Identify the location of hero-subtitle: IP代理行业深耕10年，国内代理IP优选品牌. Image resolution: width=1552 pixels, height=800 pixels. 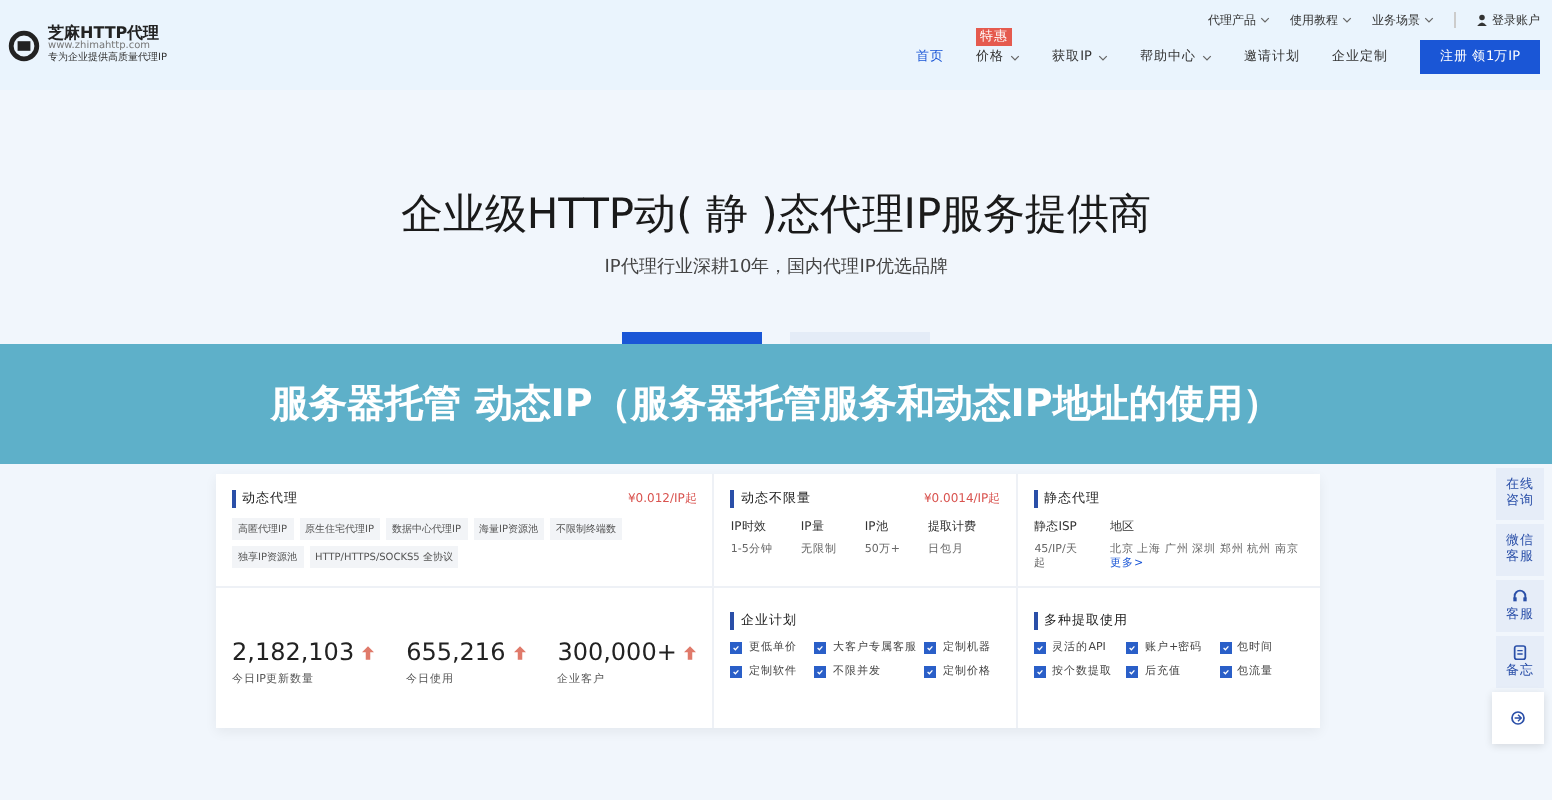
(776, 267).